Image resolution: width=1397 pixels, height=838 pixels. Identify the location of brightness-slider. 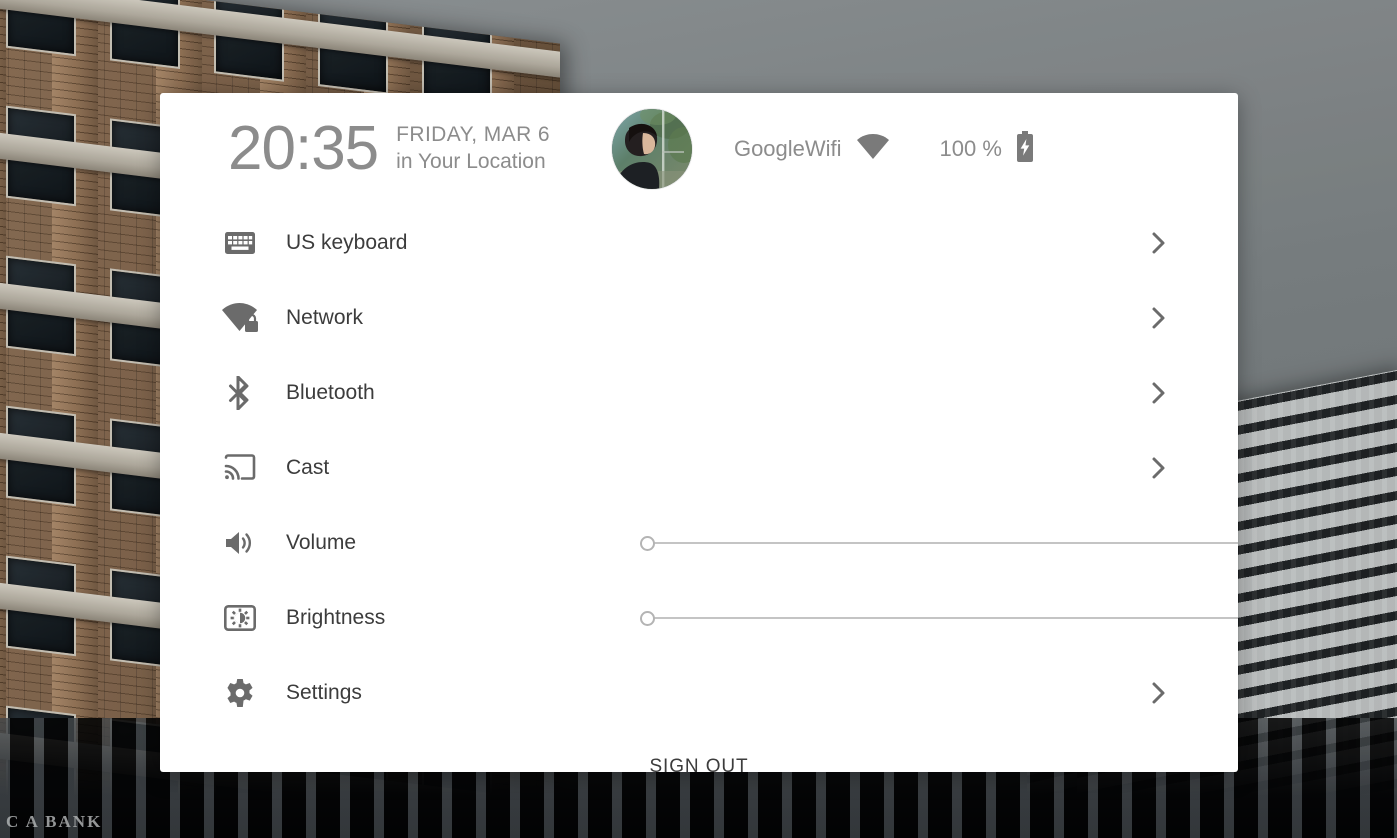
(939, 618).